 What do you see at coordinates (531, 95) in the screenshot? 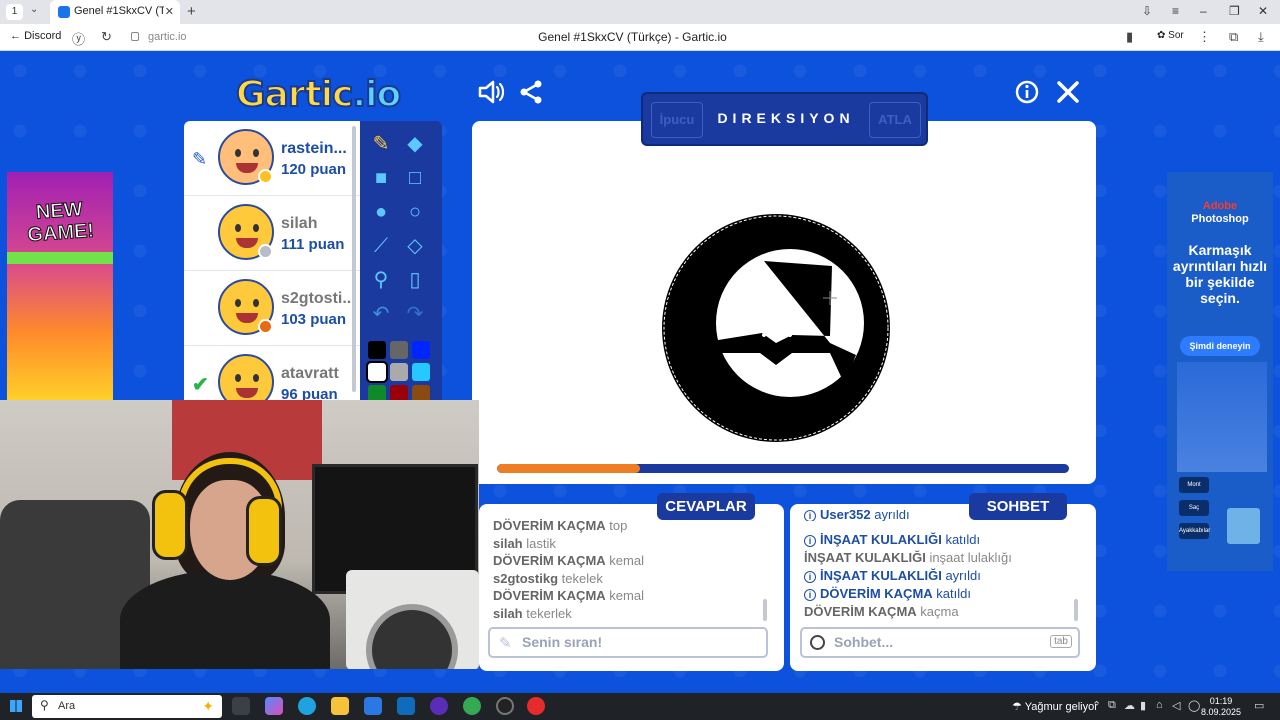
I see `share-icon` at bounding box center [531, 95].